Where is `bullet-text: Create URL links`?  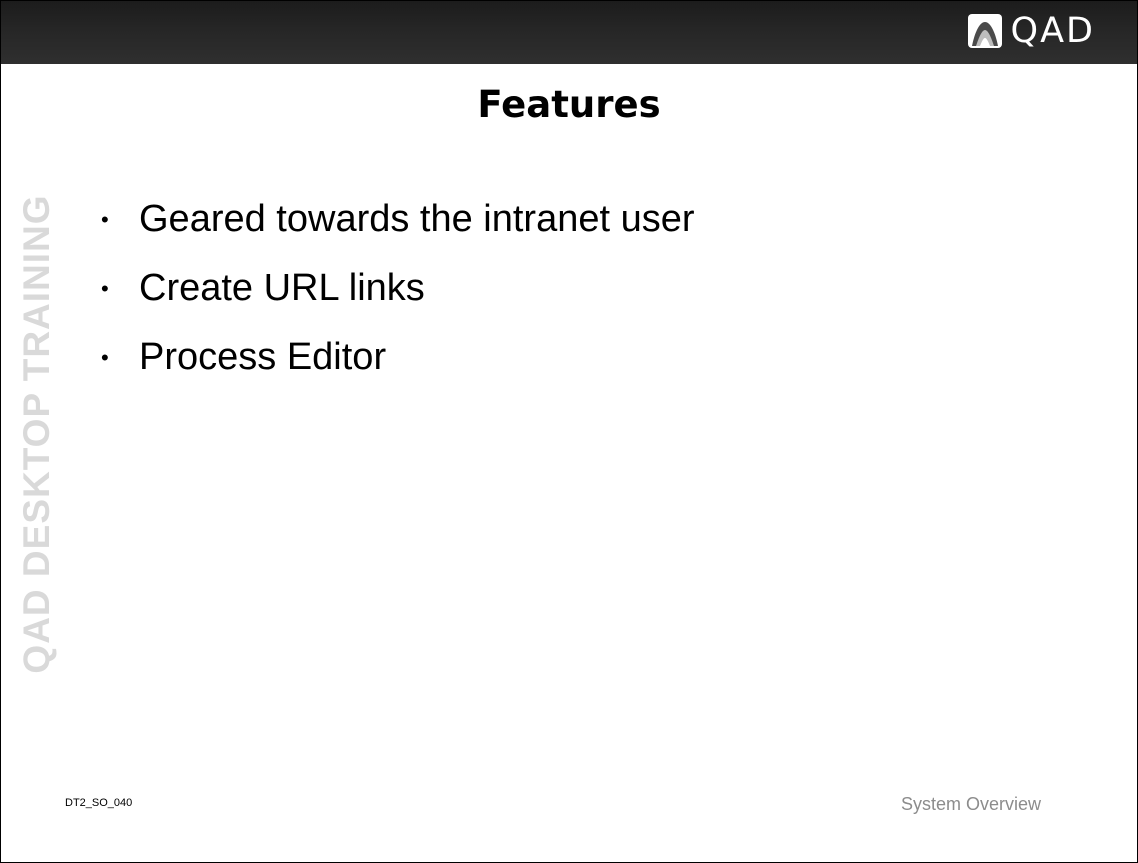
bullet-text: Create URL links is located at coordinates (282, 288).